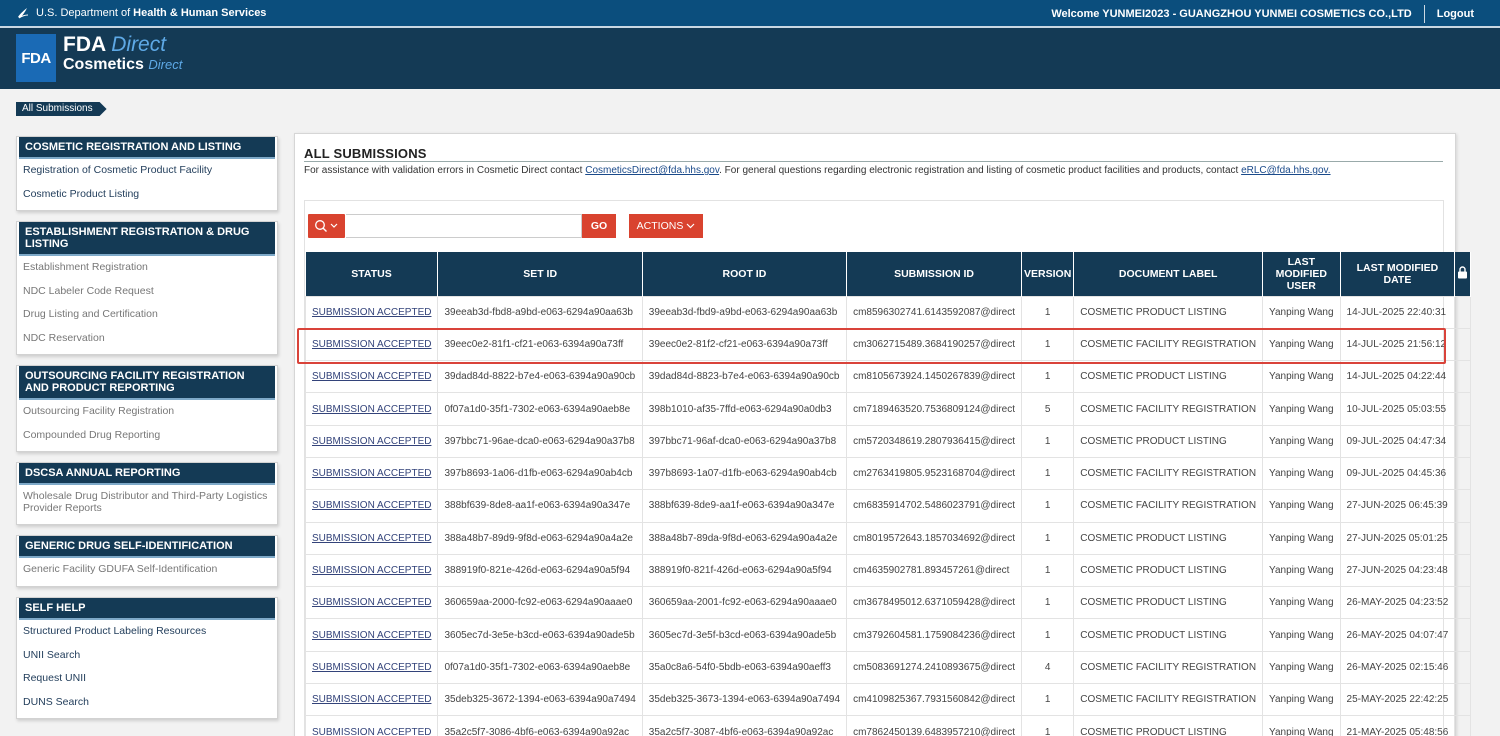 The width and height of the screenshot is (1500, 736). Describe the element at coordinates (934, 274) in the screenshot. I see `column-header: SUBMISSION ID` at that location.